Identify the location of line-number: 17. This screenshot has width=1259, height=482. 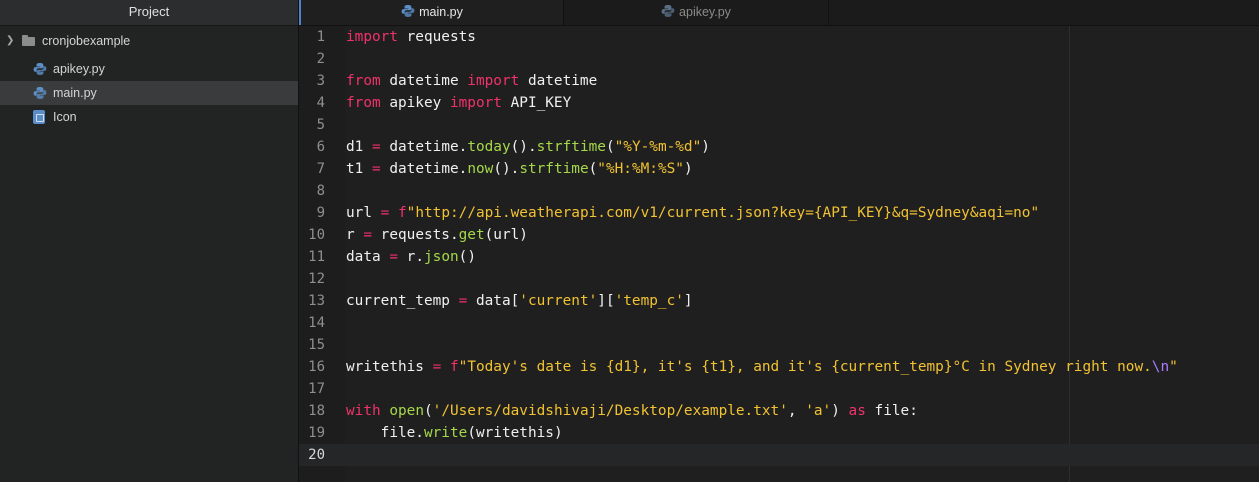
(316, 389).